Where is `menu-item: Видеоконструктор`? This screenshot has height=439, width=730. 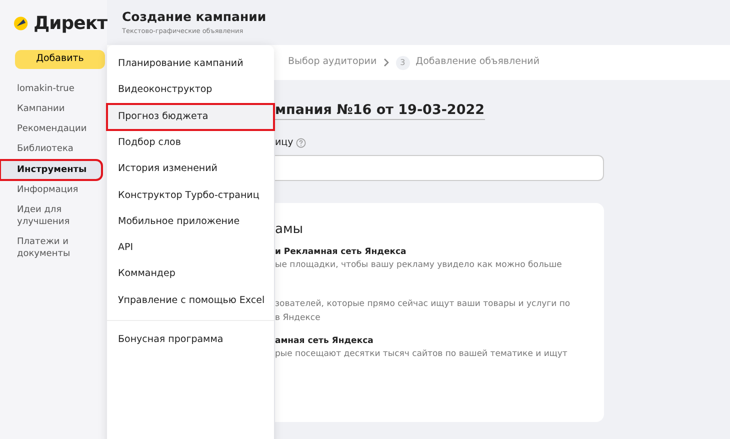 menu-item: Видеоконструктор is located at coordinates (190, 90).